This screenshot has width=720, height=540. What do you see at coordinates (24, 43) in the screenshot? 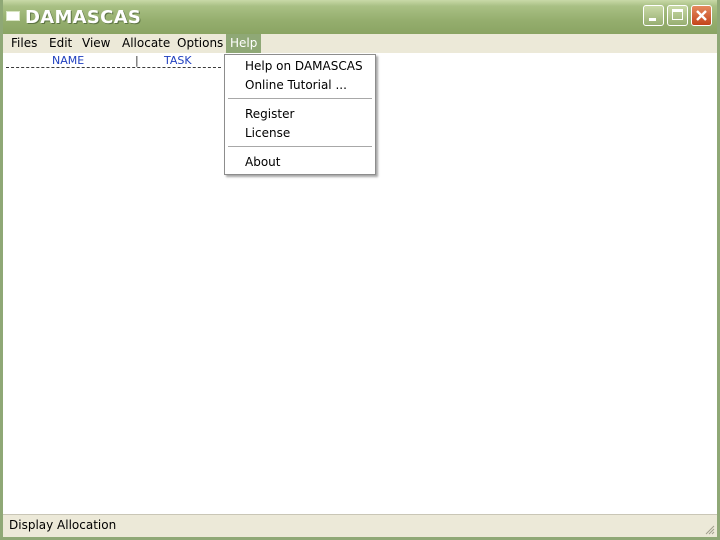
I see `menu-files: Files` at bounding box center [24, 43].